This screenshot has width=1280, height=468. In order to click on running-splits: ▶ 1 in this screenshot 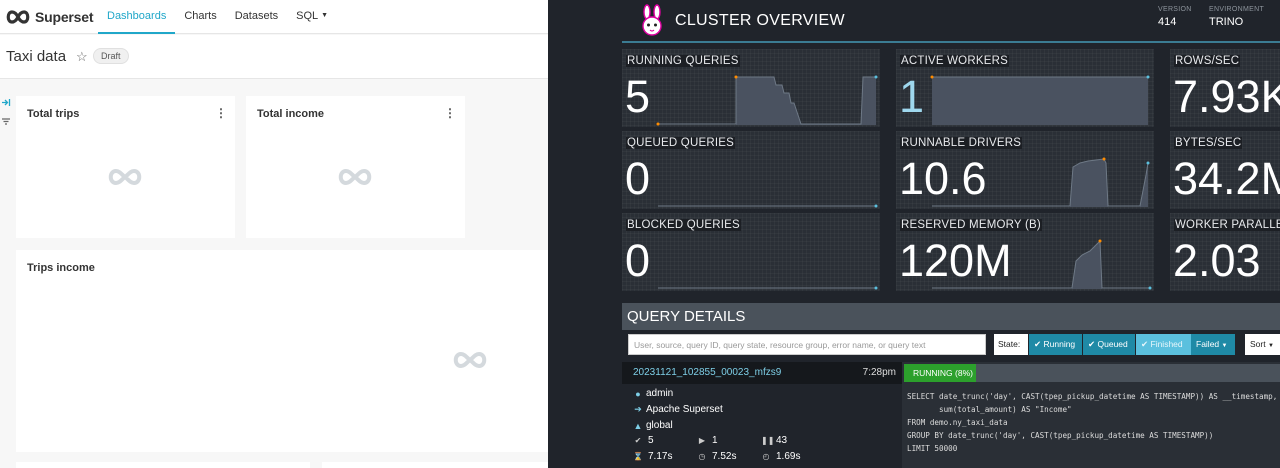, I will do `click(707, 440)`.